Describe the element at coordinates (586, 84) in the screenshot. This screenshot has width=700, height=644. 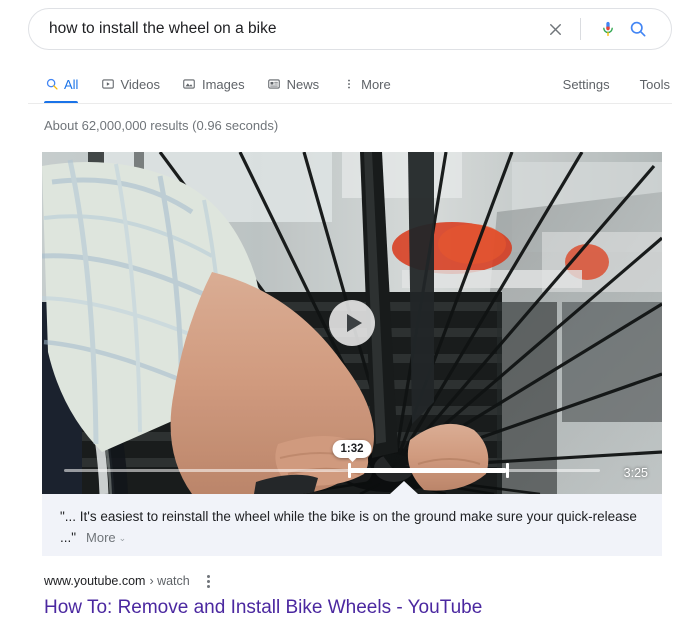
I see `settings-button: Settings` at that location.